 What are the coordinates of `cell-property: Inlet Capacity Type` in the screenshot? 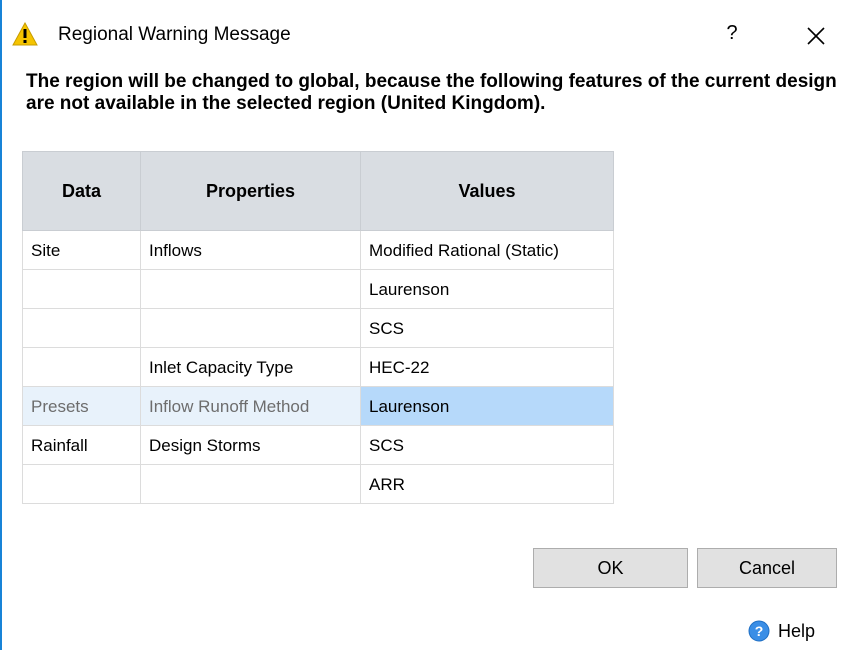 It's located at (250, 367).